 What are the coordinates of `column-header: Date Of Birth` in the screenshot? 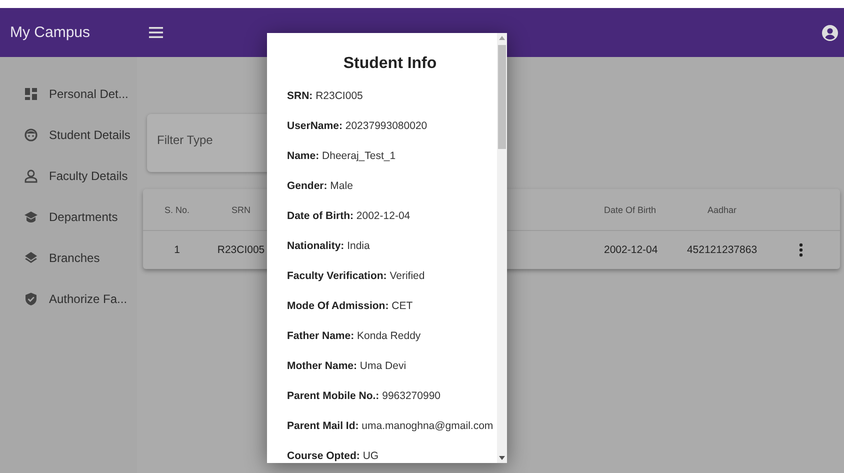 It's located at (631, 209).